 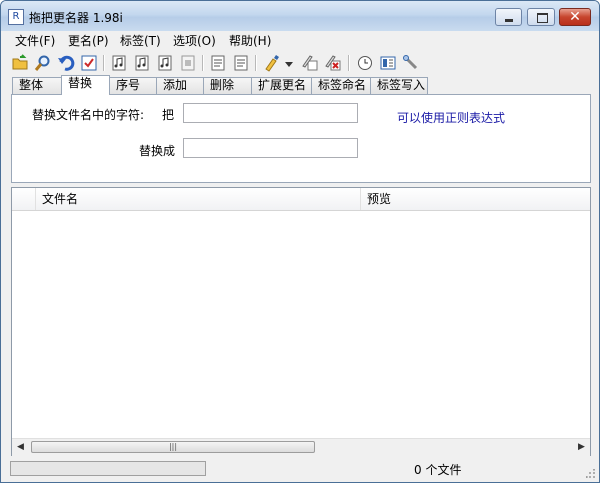 I want to click on replace-input, so click(x=270, y=148).